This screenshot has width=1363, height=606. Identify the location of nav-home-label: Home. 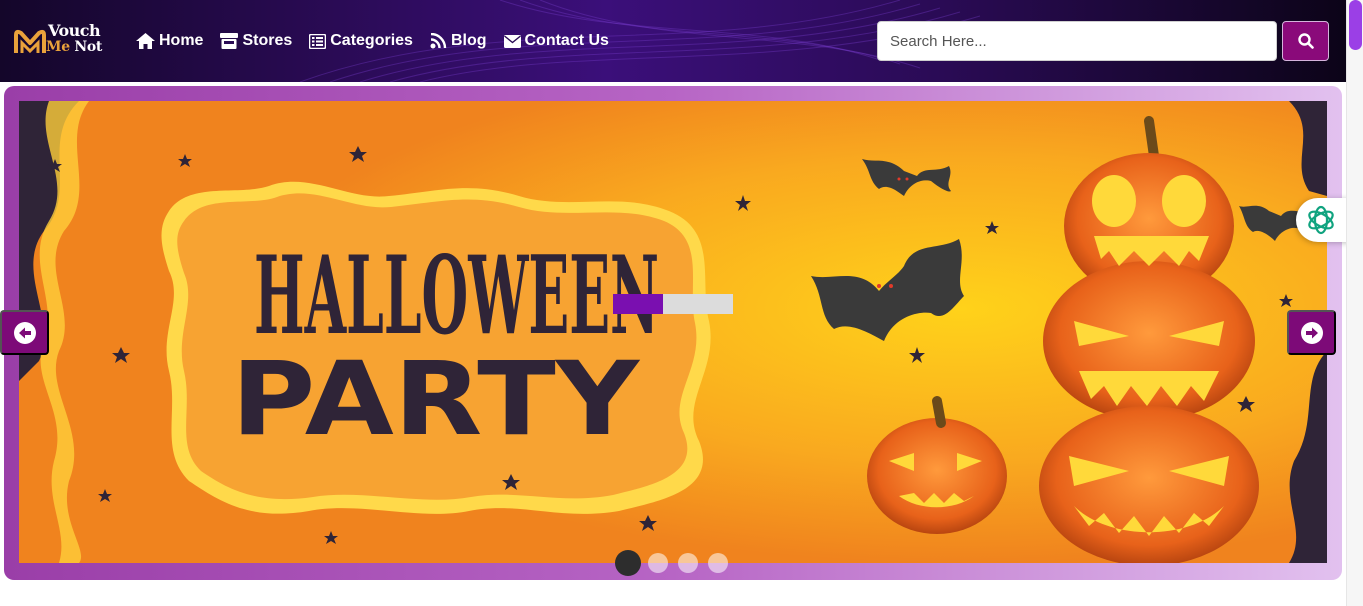
(181, 40).